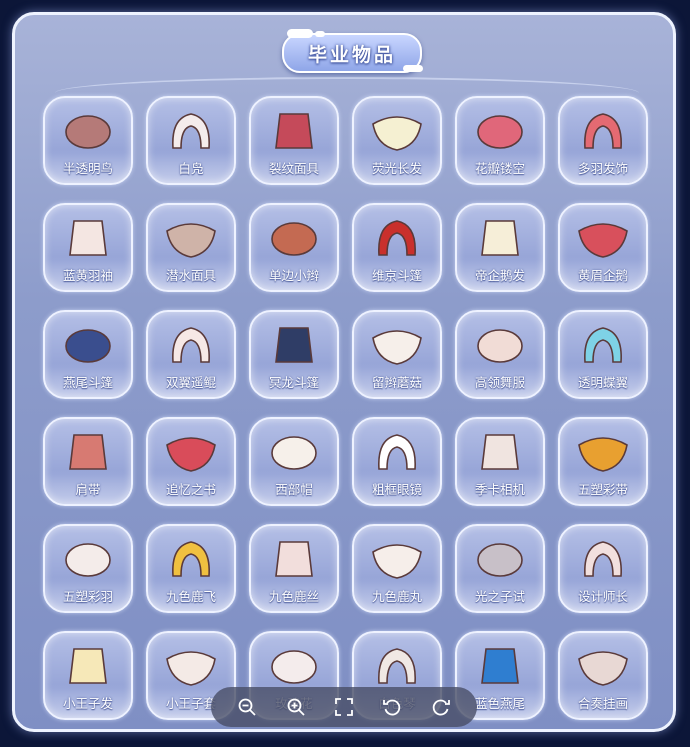 This screenshot has height=747, width=690. Describe the element at coordinates (190, 596) in the screenshot. I see `item-label: 九色鹿飞` at that location.